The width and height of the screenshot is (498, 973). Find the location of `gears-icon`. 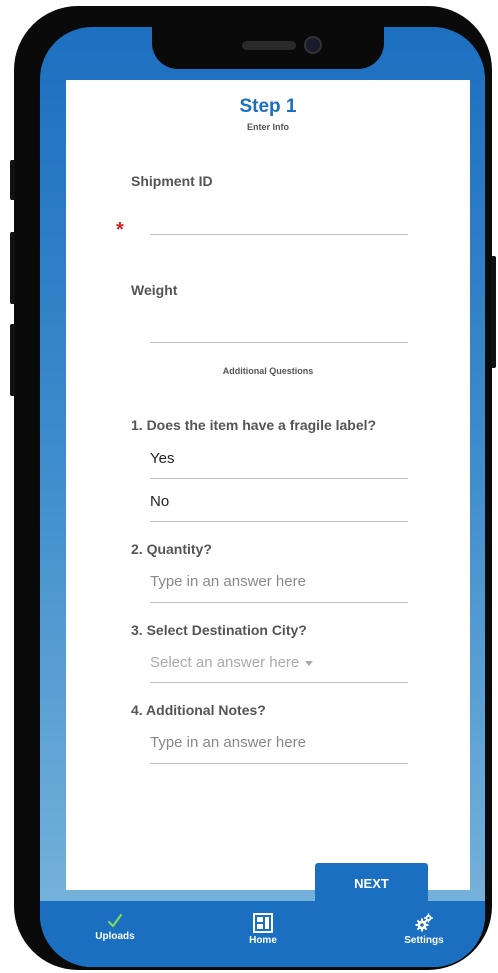

gears-icon is located at coordinates (424, 922).